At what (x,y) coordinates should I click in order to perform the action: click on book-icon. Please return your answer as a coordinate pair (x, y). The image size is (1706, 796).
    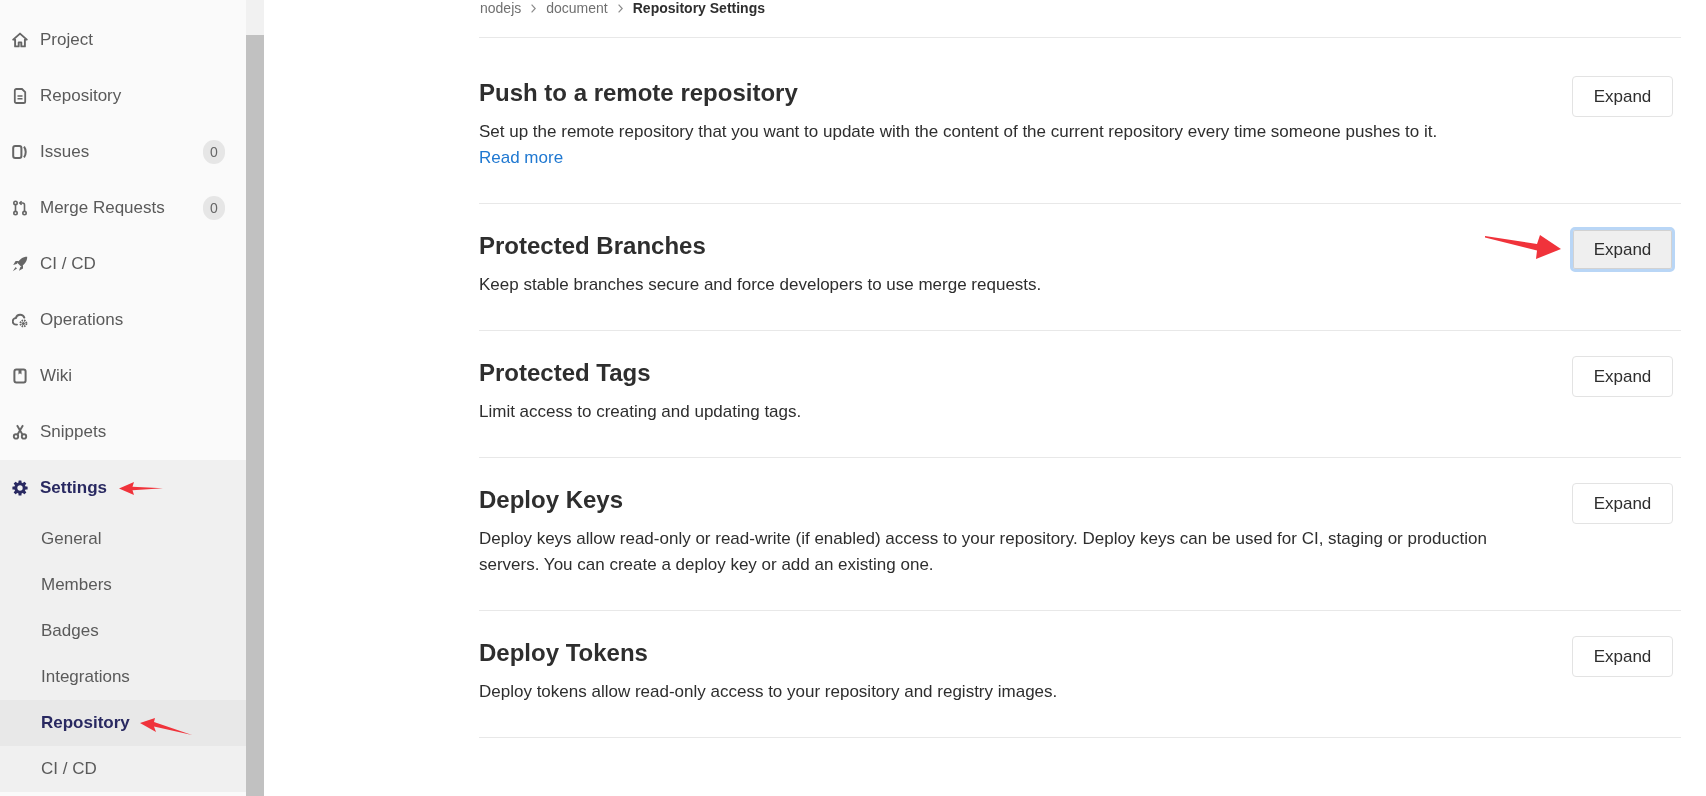
    Looking at the image, I should click on (20, 376).